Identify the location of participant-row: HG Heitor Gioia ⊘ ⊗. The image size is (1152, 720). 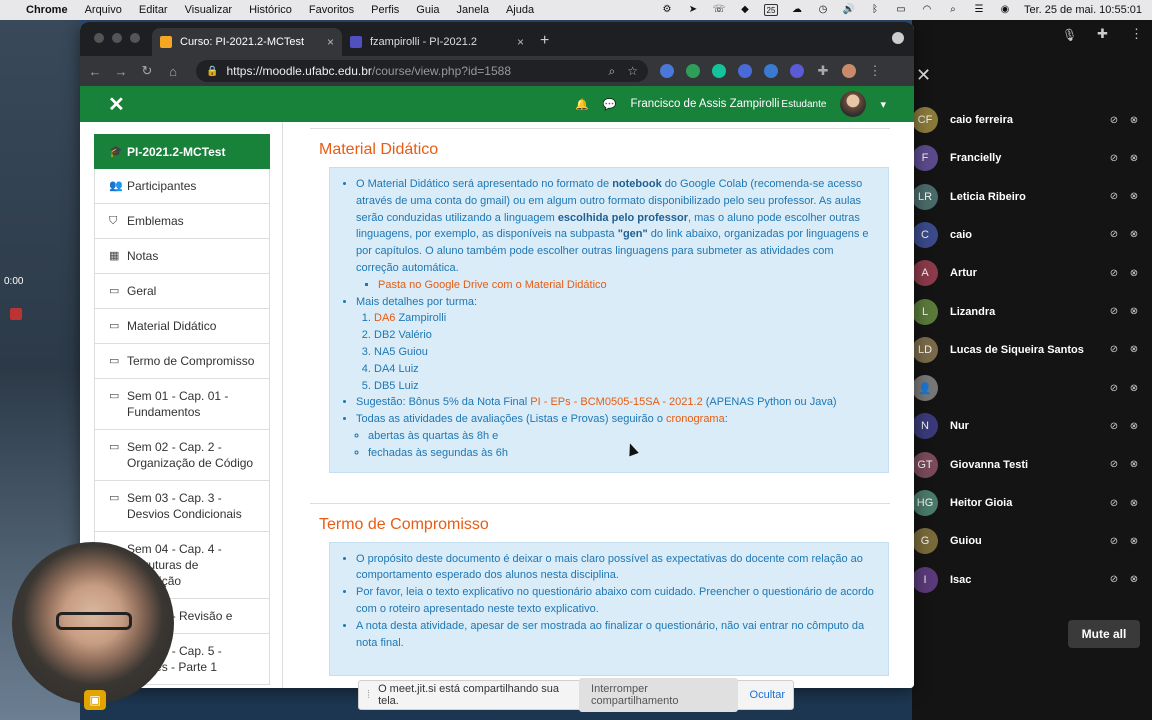
(1032, 503).